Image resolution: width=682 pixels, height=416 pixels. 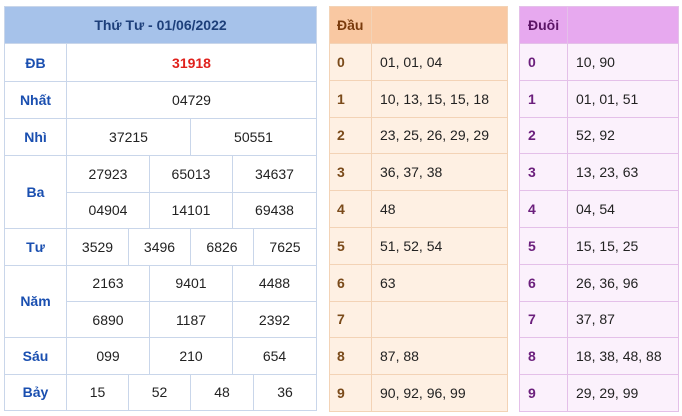 I want to click on dau-digit: 1, so click(x=350, y=98).